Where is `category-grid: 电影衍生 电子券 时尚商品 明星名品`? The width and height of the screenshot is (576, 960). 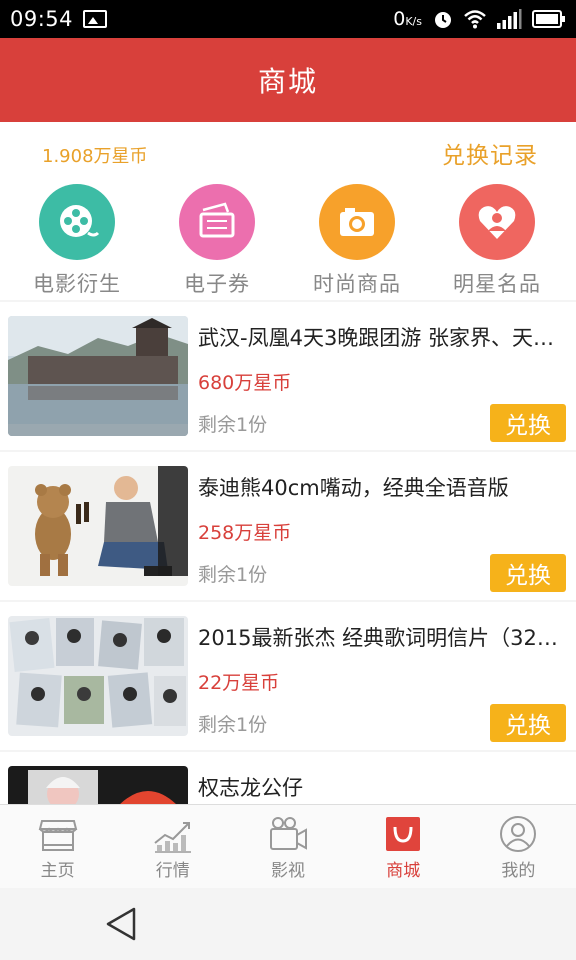
category-grid: 电影衍生 电子券 时尚商品 明星名品 is located at coordinates (288, 239).